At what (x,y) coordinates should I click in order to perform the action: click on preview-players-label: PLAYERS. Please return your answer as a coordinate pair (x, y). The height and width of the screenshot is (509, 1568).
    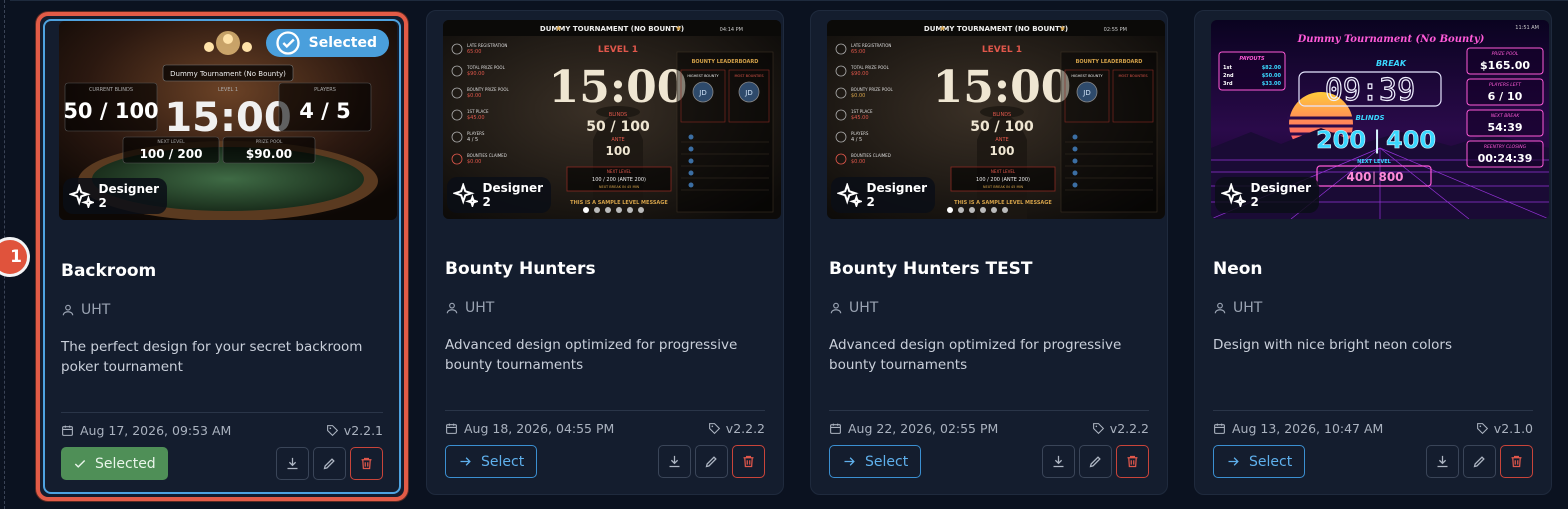
    Looking at the image, I should click on (325, 90).